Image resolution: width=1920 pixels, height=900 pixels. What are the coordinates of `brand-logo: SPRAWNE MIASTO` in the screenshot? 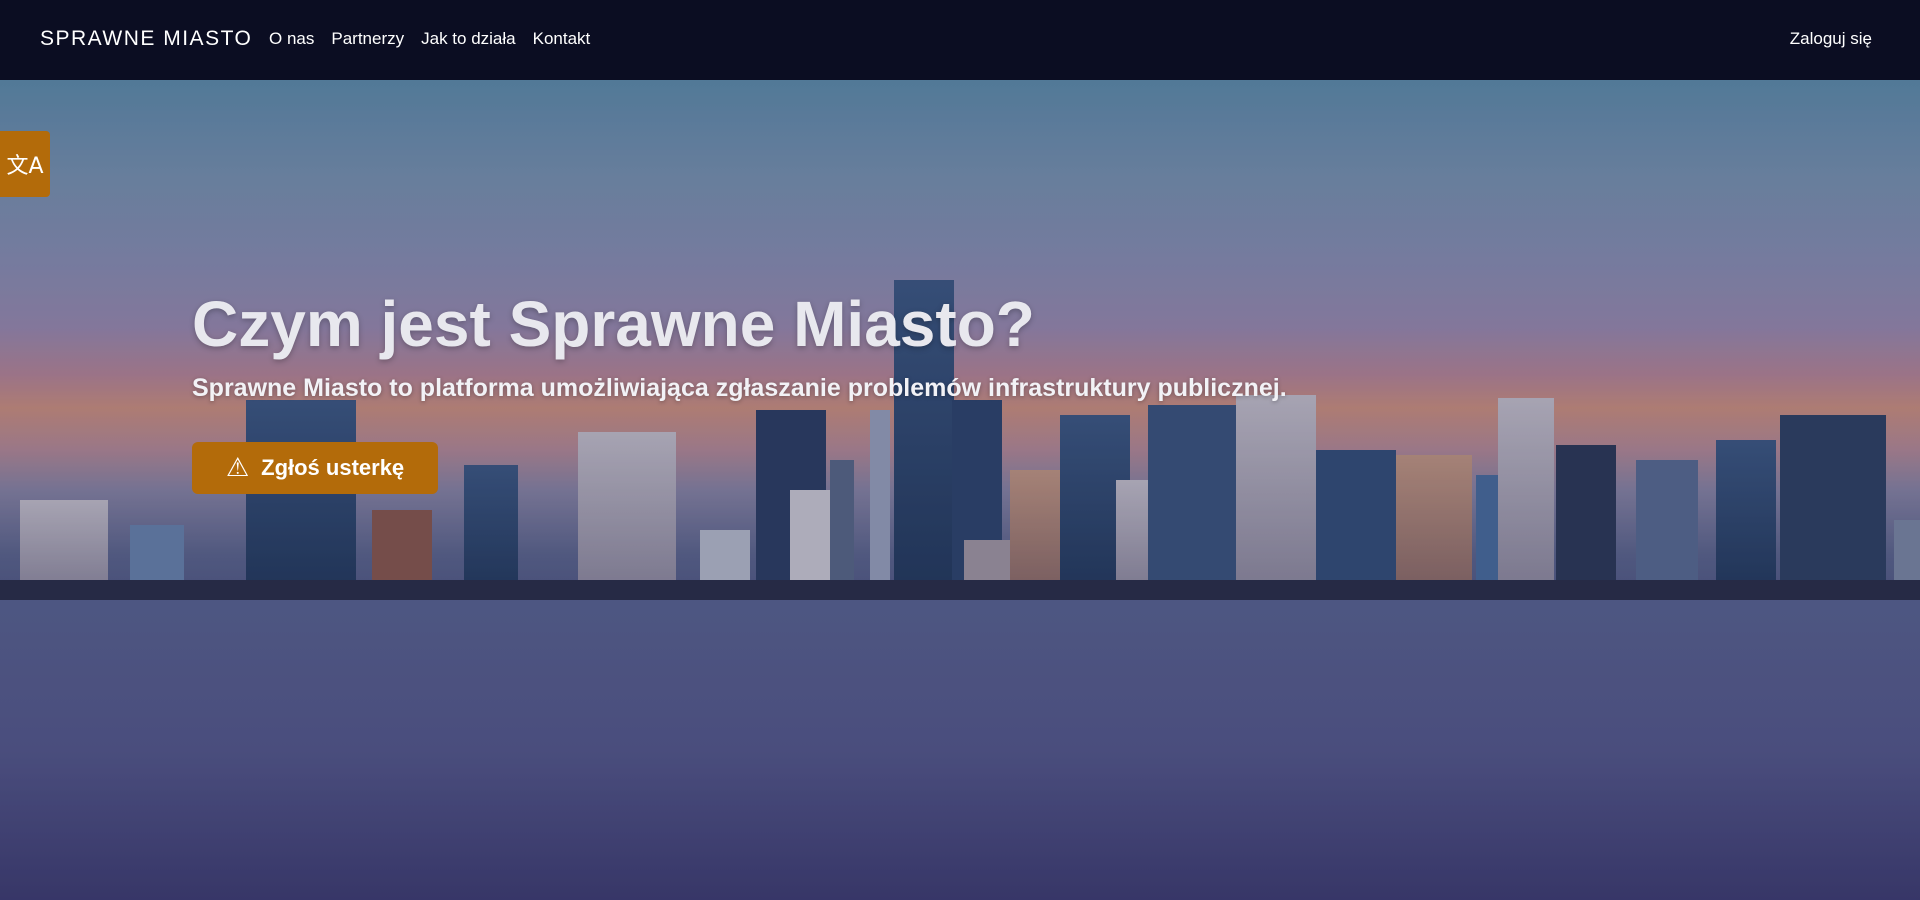 It's located at (146, 39).